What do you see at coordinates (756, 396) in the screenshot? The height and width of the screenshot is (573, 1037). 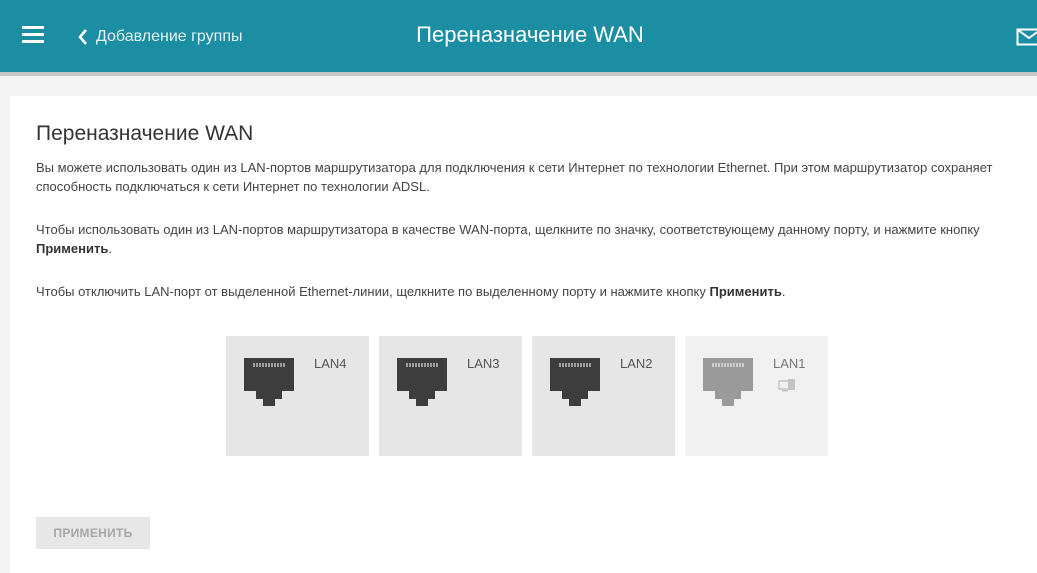 I see `port-lan1: LAN1` at bounding box center [756, 396].